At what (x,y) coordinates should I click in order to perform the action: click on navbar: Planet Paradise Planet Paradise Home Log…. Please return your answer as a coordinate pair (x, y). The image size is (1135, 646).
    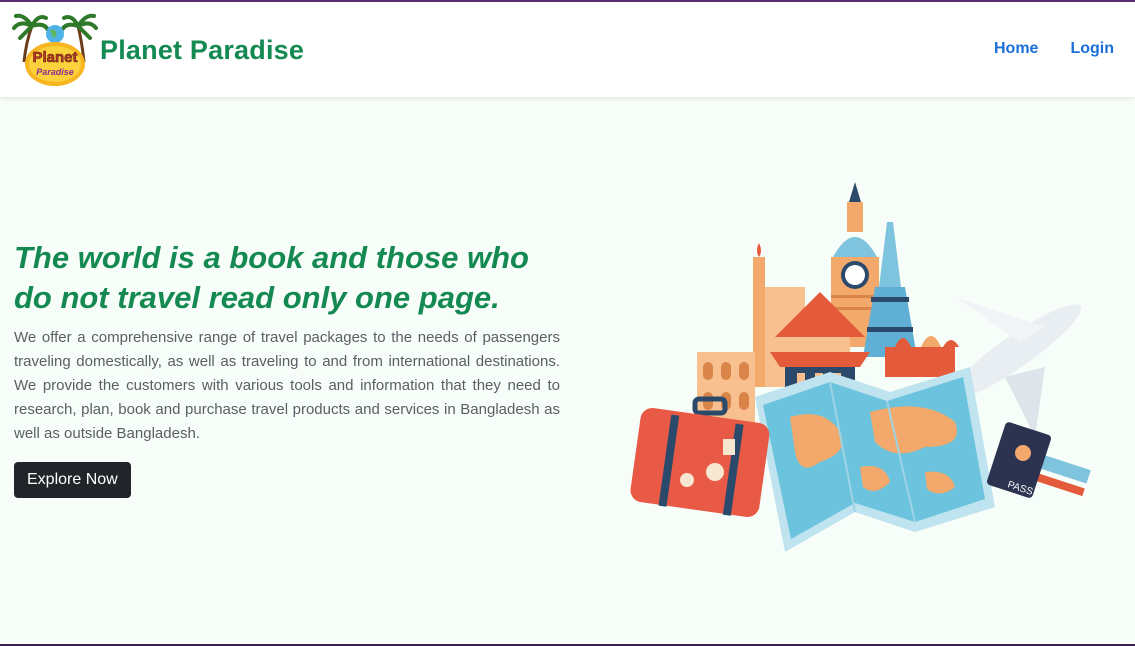
    Looking at the image, I should click on (567, 49).